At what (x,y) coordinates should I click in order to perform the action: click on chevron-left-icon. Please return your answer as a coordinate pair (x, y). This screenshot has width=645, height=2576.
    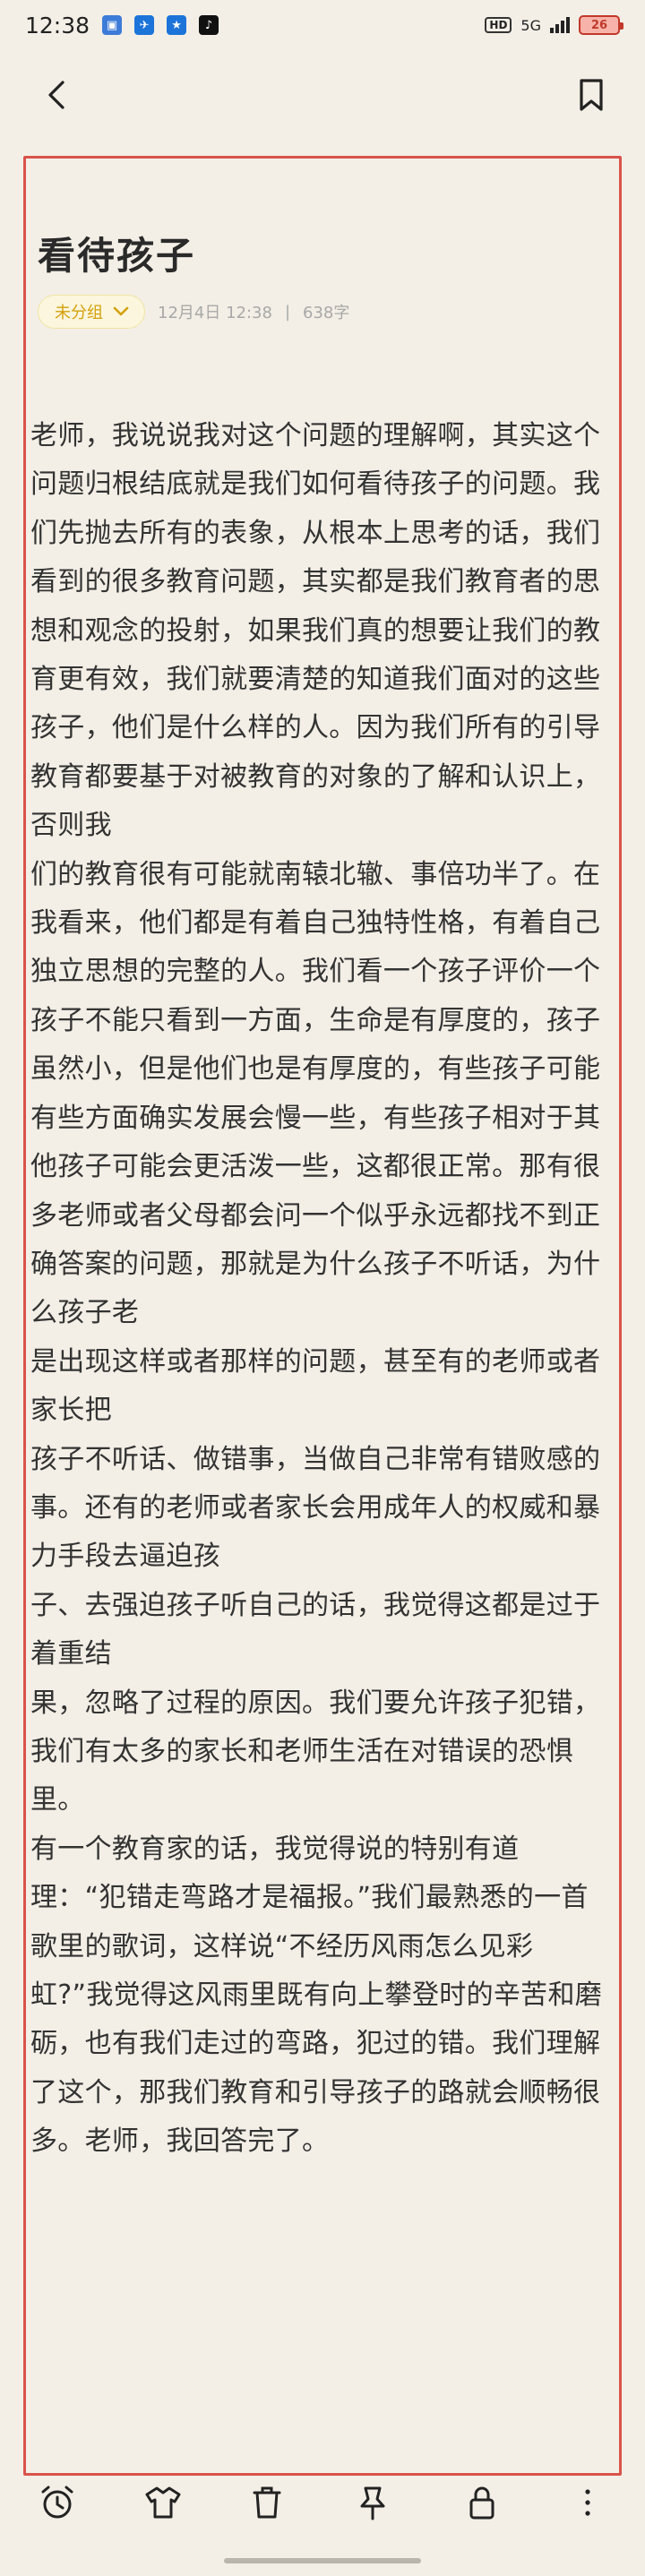
    Looking at the image, I should click on (56, 95).